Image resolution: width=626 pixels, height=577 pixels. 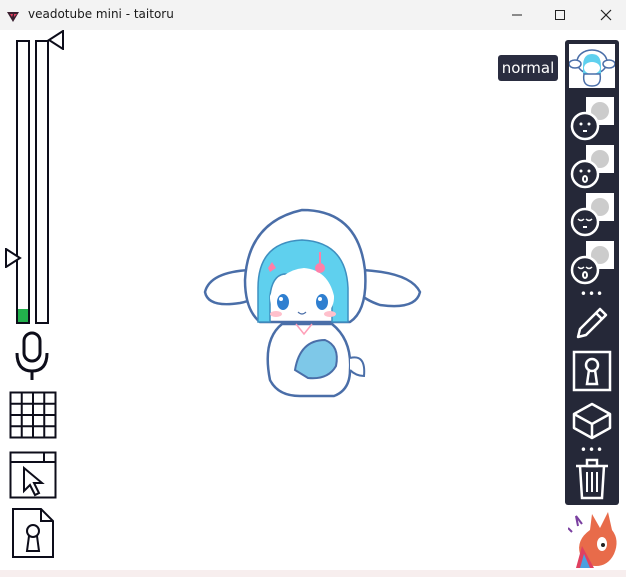 I want to click on minimize-button, so click(x=517, y=15).